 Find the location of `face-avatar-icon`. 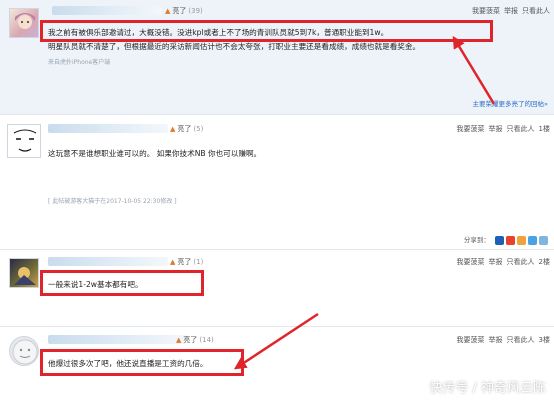

face-avatar-icon is located at coordinates (24, 141).